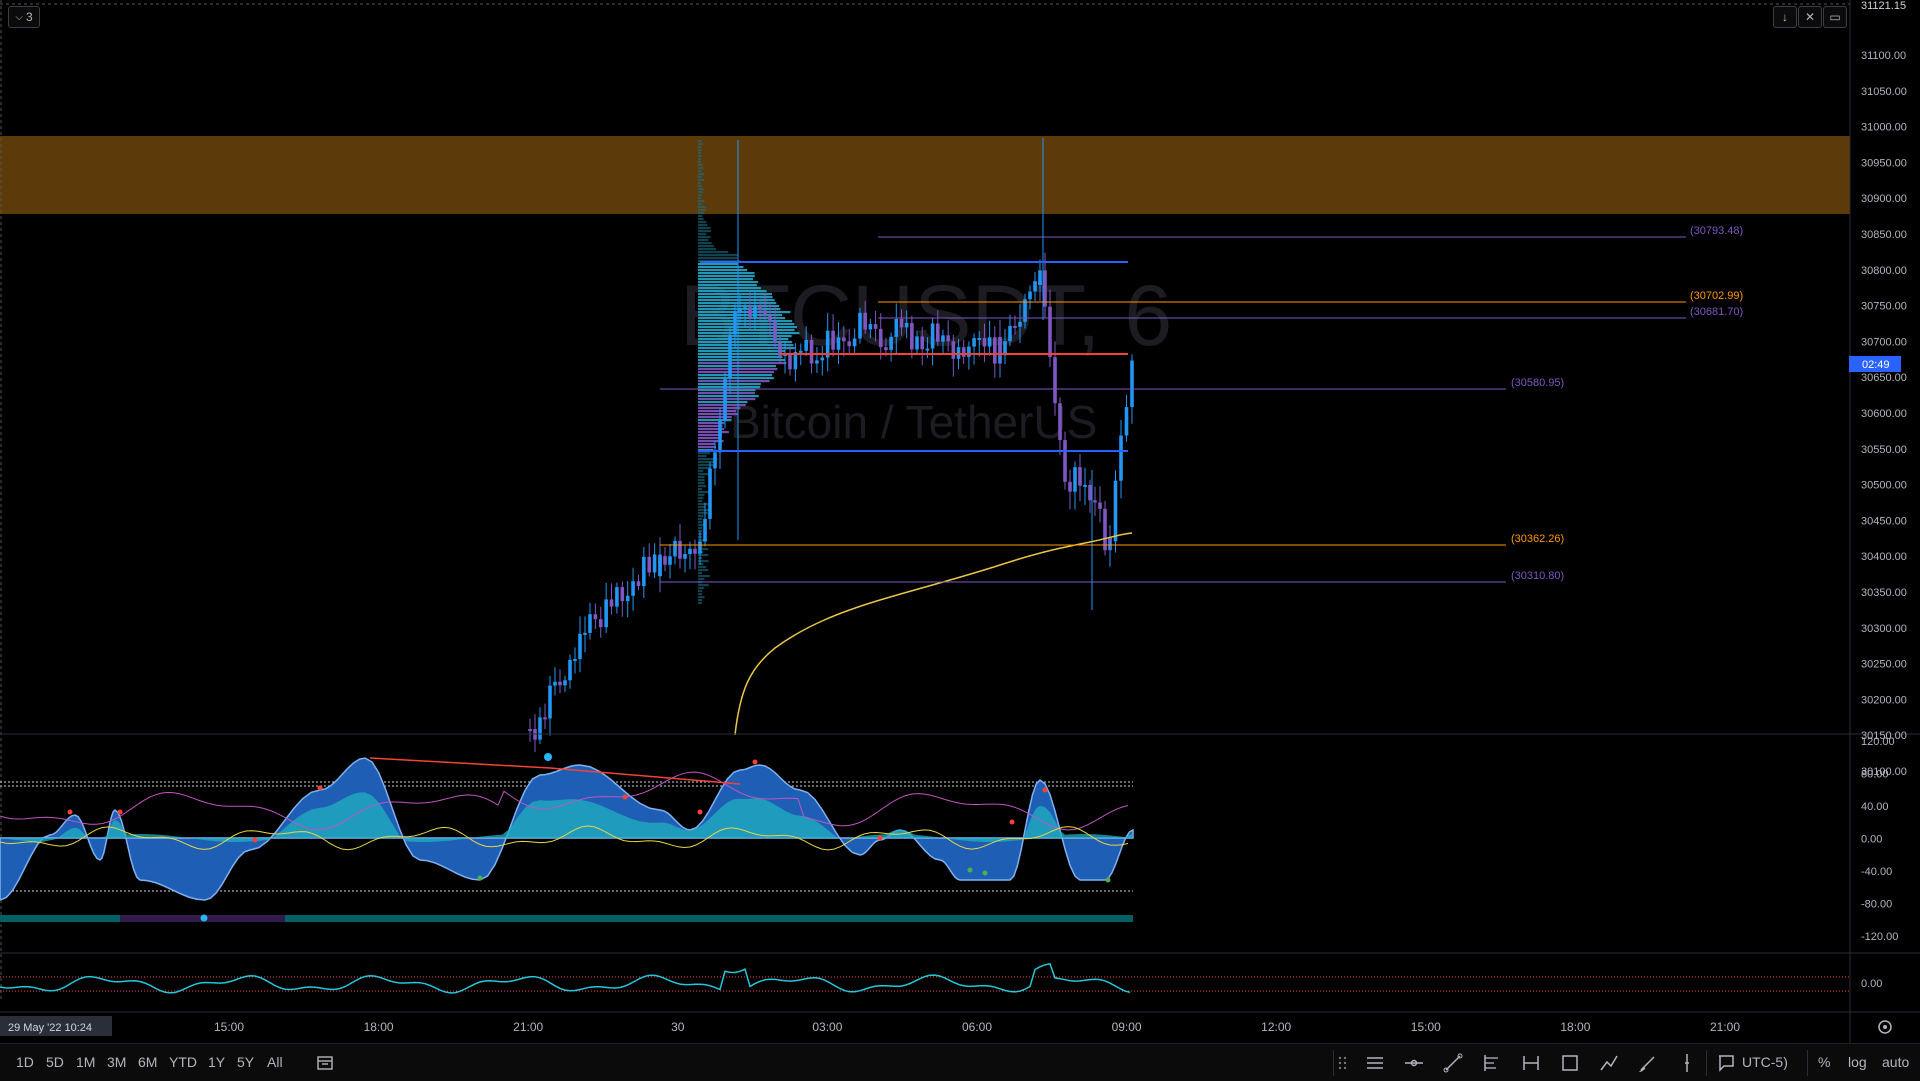  What do you see at coordinates (1414, 1063) in the screenshot?
I see `horizontal-line-icon` at bounding box center [1414, 1063].